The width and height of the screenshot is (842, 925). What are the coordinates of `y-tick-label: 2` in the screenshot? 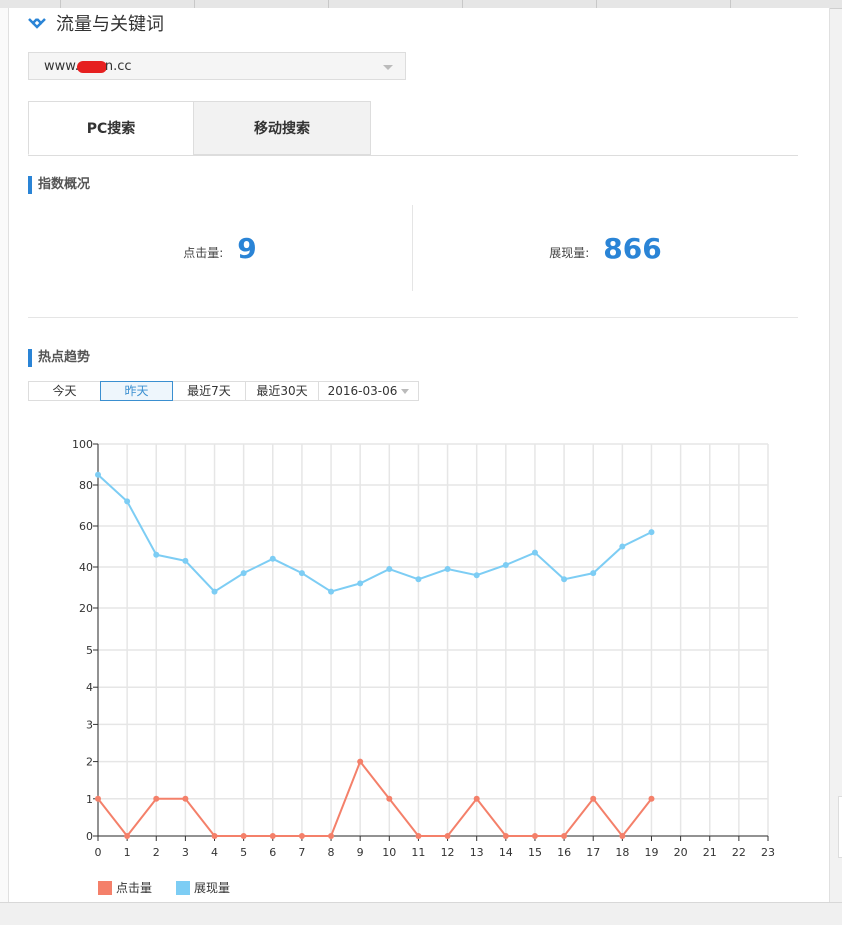 It's located at (89, 762).